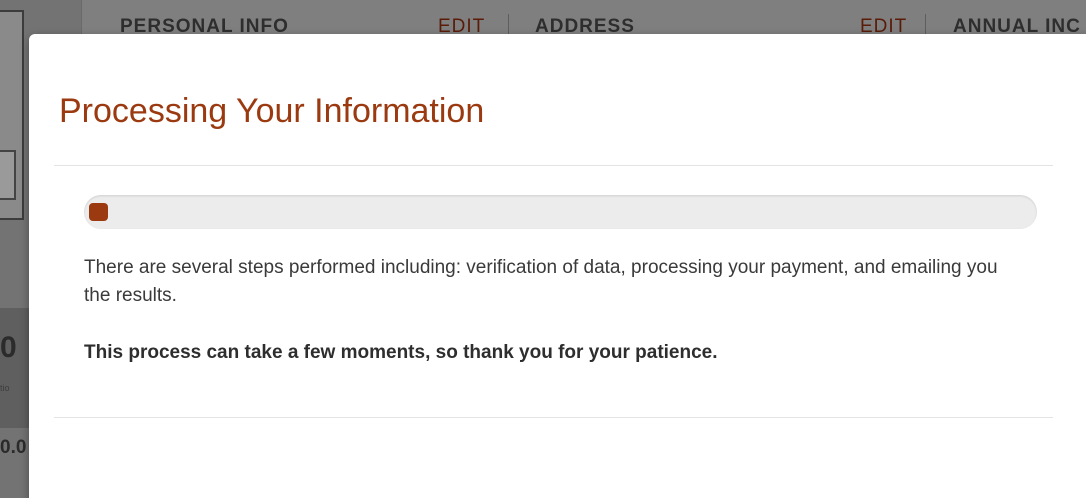 The width and height of the screenshot is (1086, 498). I want to click on modal-footer-divider, so click(553, 417).